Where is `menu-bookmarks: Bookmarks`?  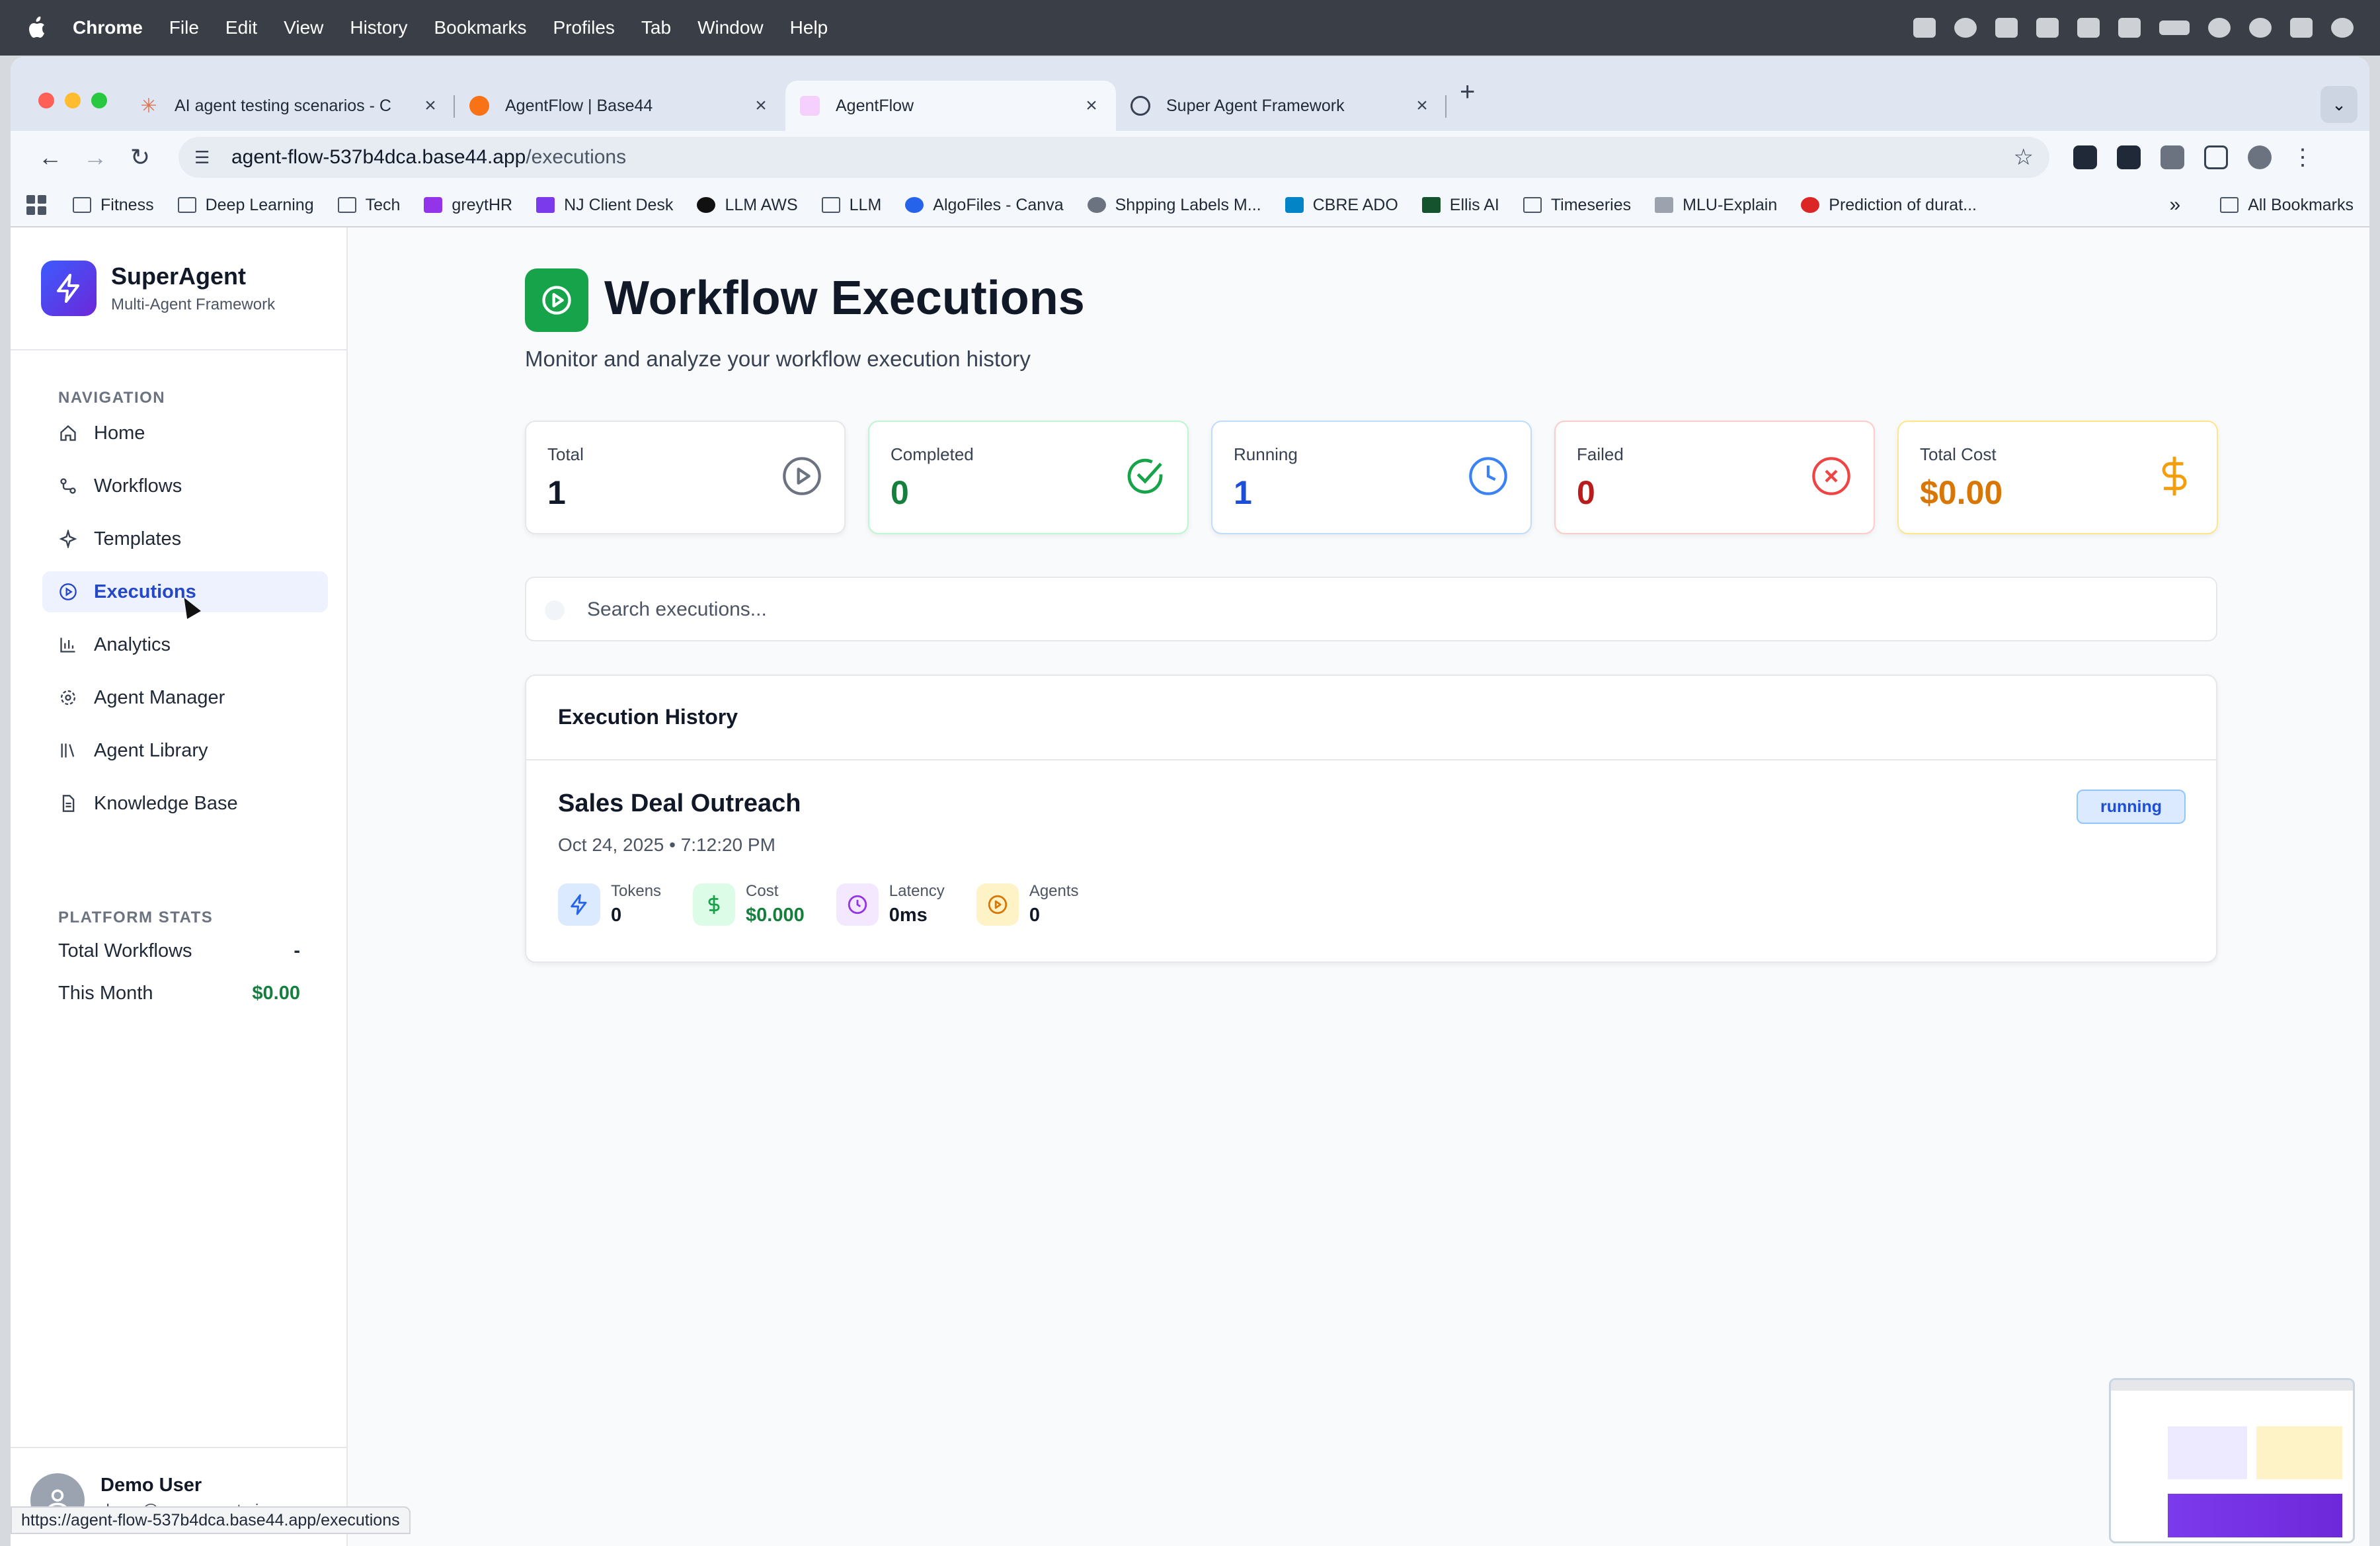
menu-bookmarks: Bookmarks is located at coordinates (480, 27).